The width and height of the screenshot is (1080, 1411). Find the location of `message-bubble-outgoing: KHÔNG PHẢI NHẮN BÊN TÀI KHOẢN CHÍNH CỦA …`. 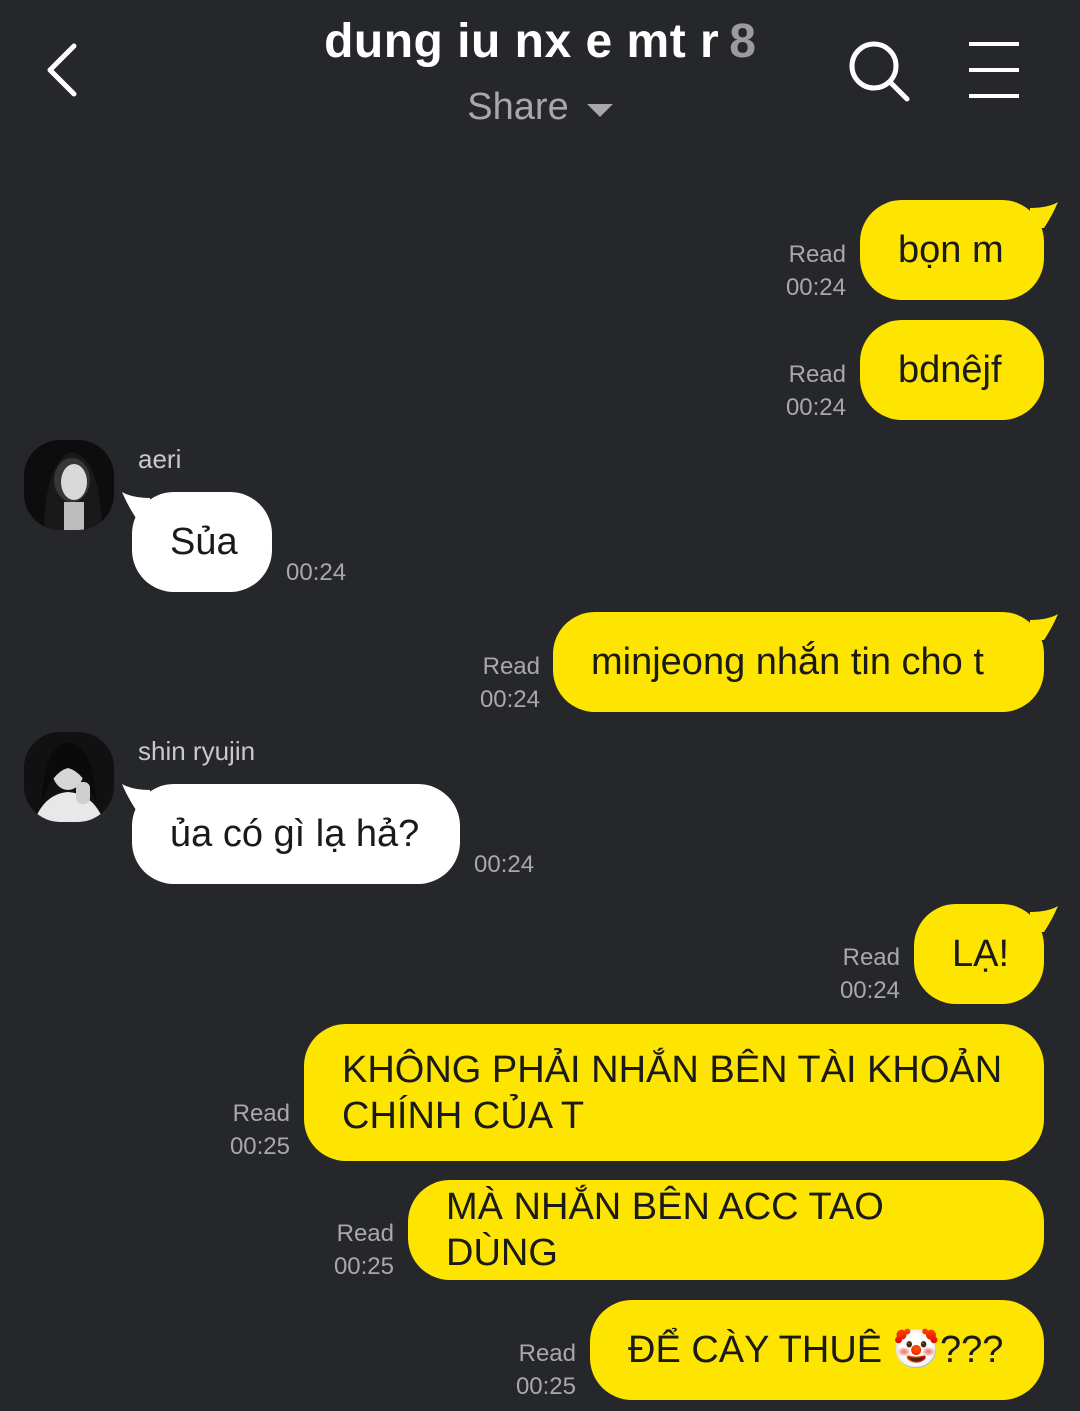

message-bubble-outgoing: KHÔNG PHẢI NHẮN BÊN TÀI KHOẢN CHÍNH CỦA … is located at coordinates (674, 1092).